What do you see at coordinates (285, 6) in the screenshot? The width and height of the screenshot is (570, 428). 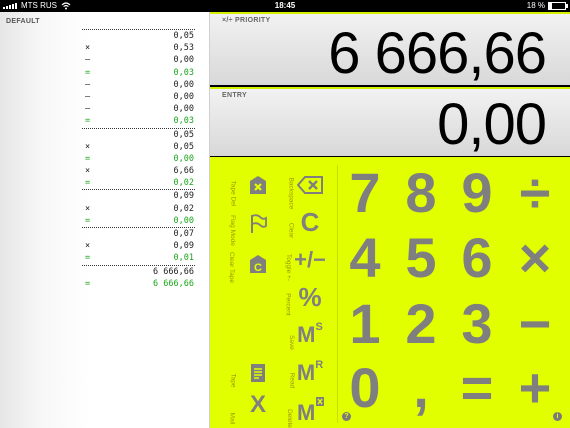 I see `status-bar: MTS RUS 18:45 18 %` at bounding box center [285, 6].